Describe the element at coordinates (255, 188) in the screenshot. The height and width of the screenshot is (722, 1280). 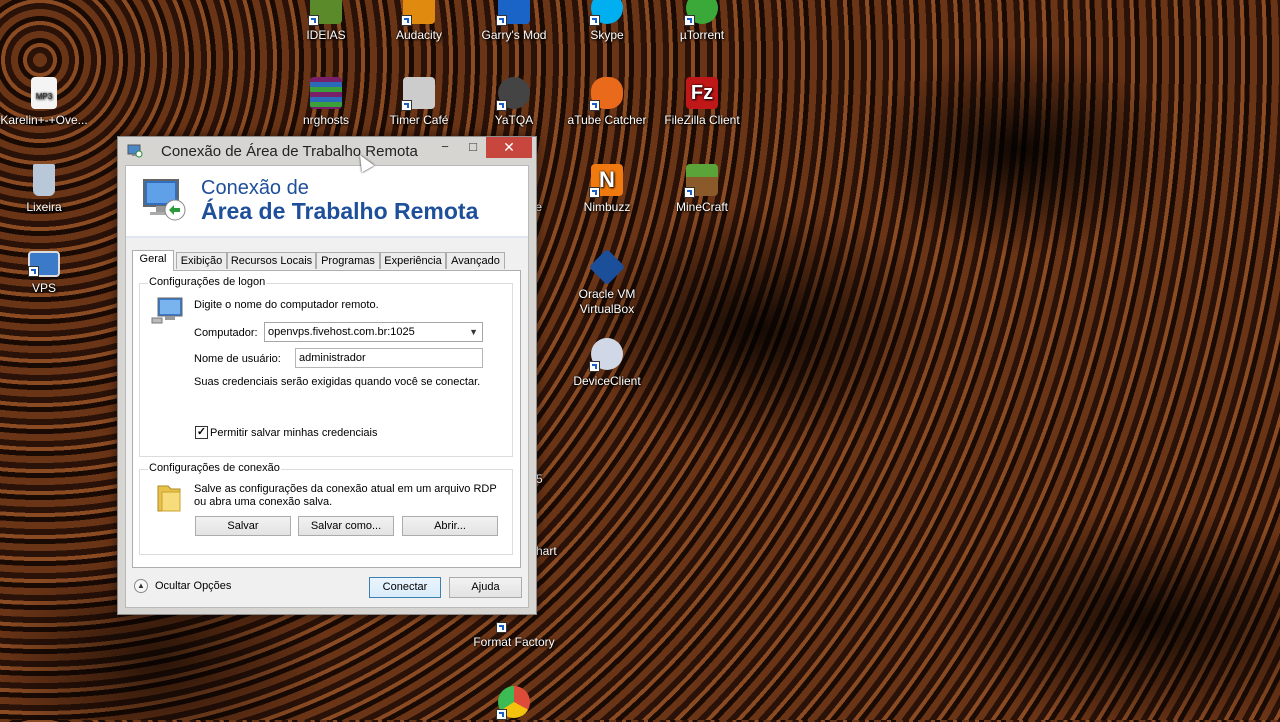
I see `banner-title-line1: Conexão de` at that location.